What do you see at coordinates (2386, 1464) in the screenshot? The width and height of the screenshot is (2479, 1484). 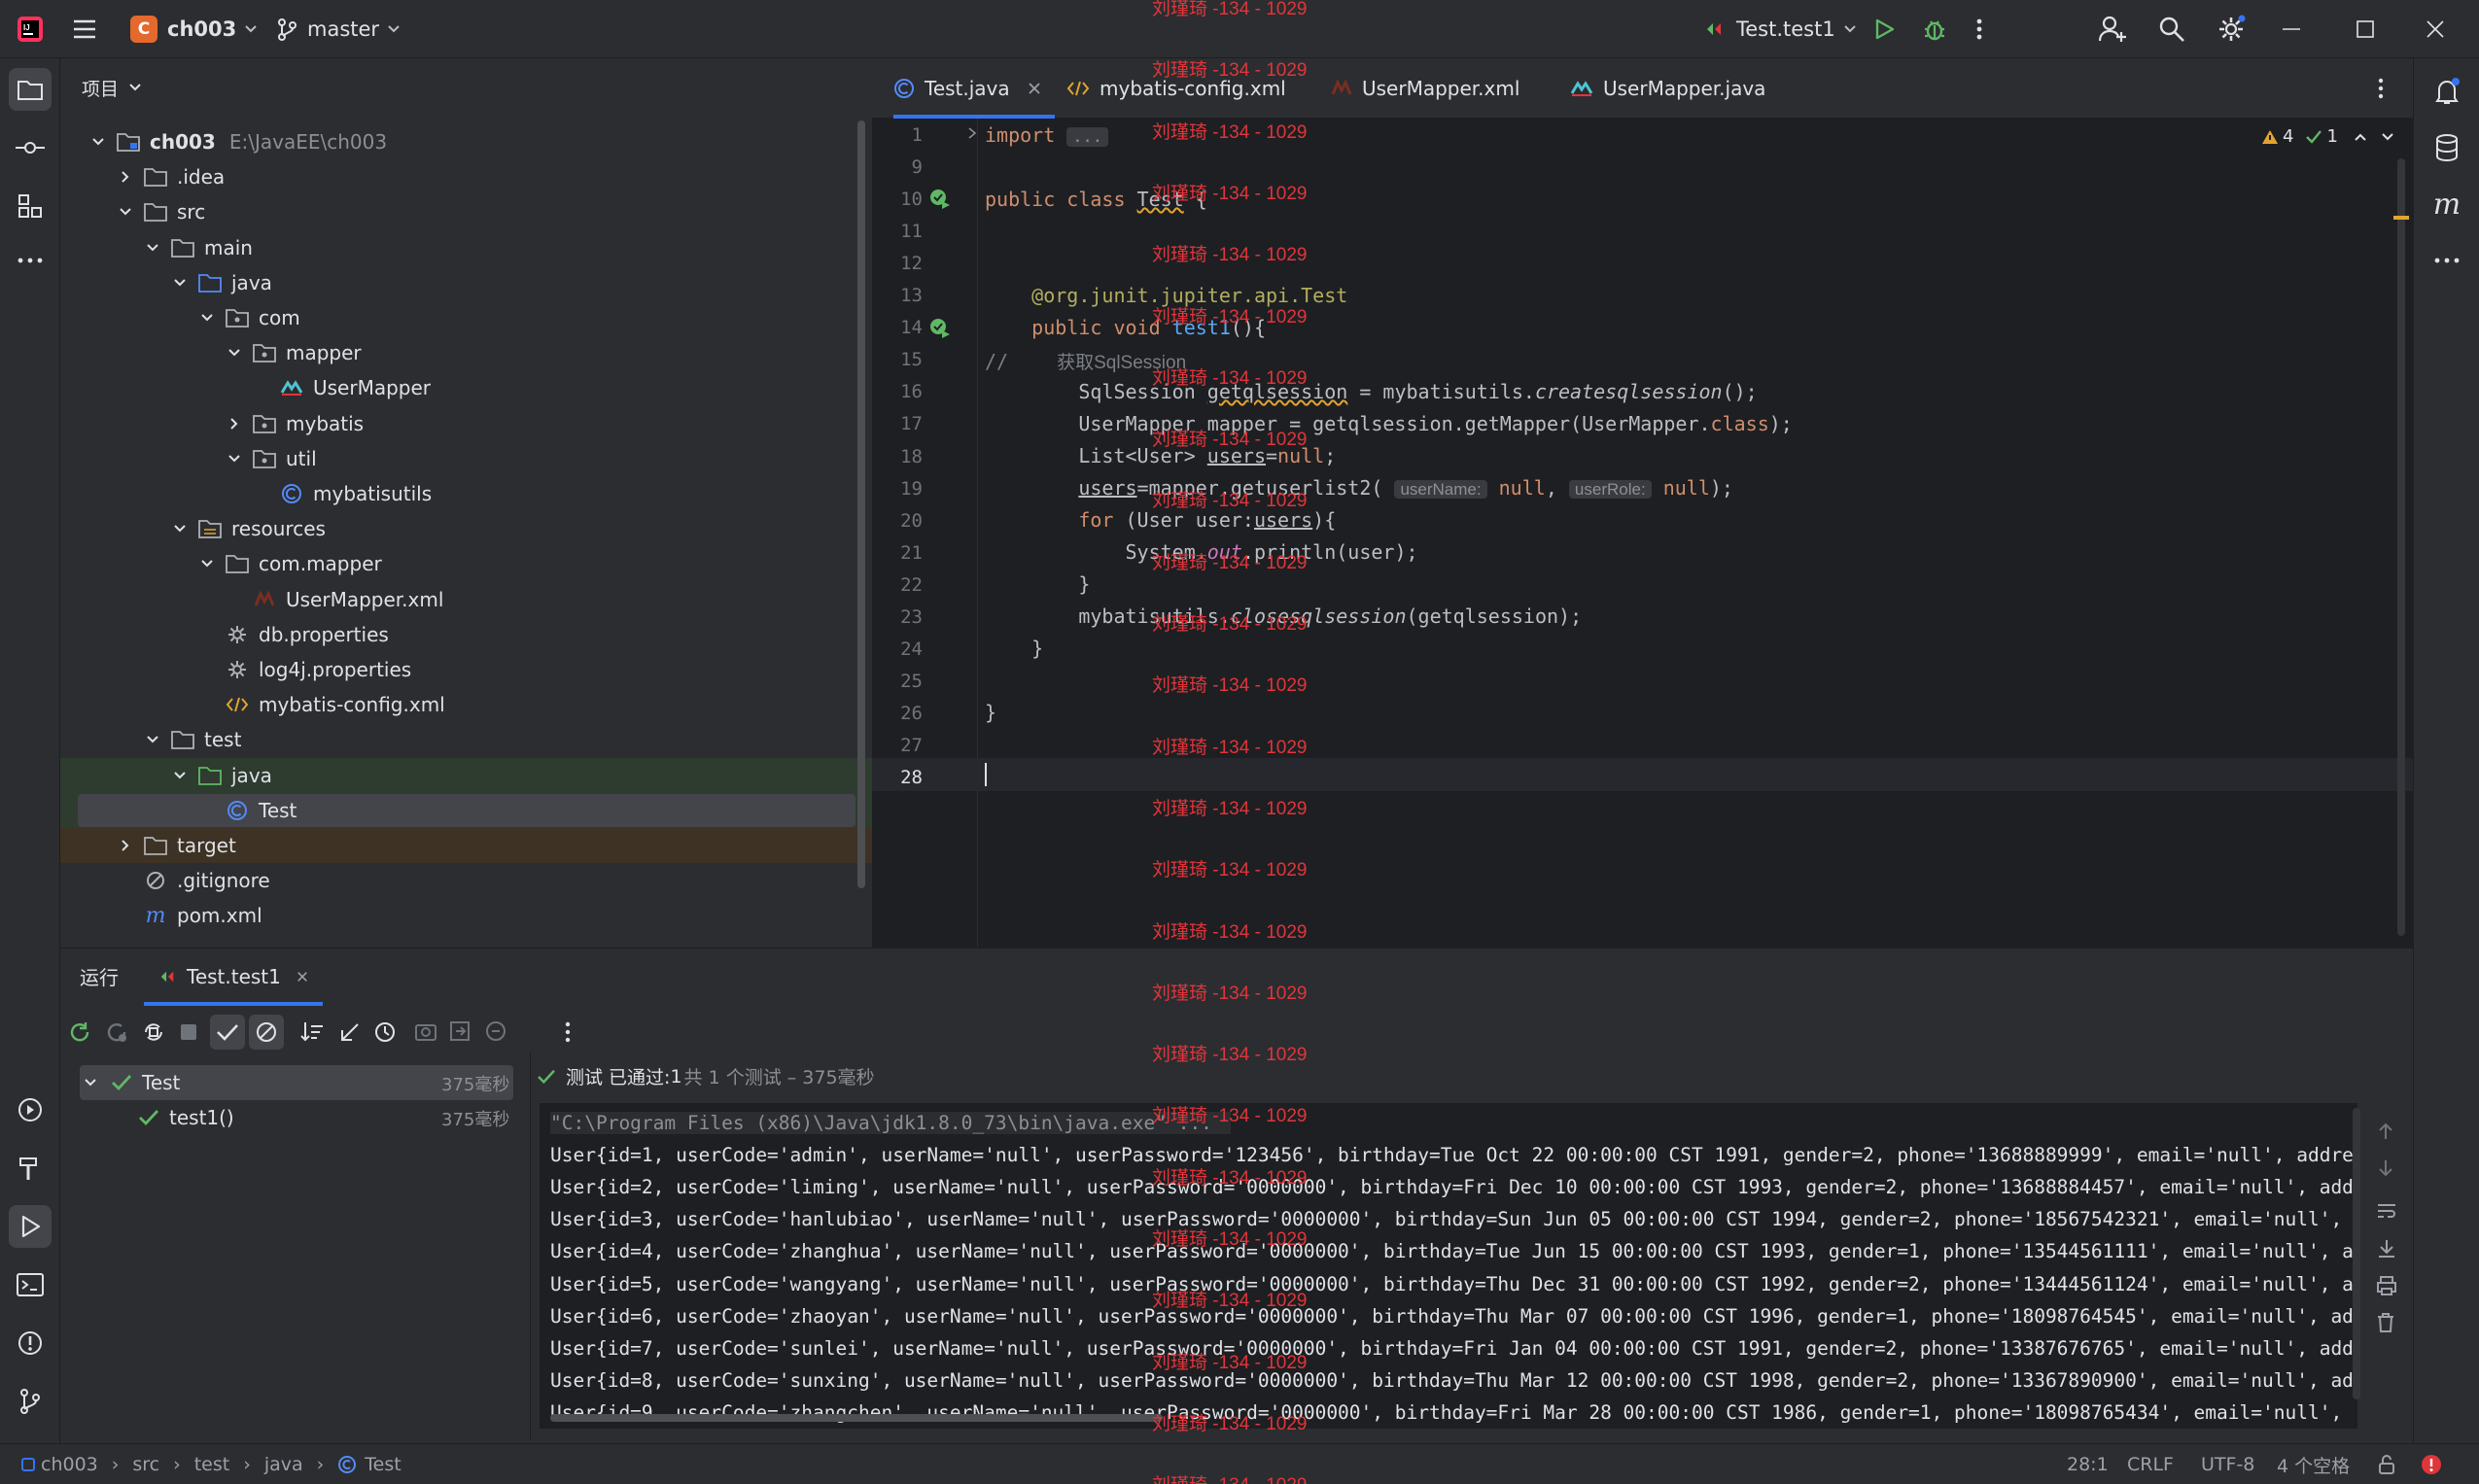 I see `readonly-toggle` at bounding box center [2386, 1464].